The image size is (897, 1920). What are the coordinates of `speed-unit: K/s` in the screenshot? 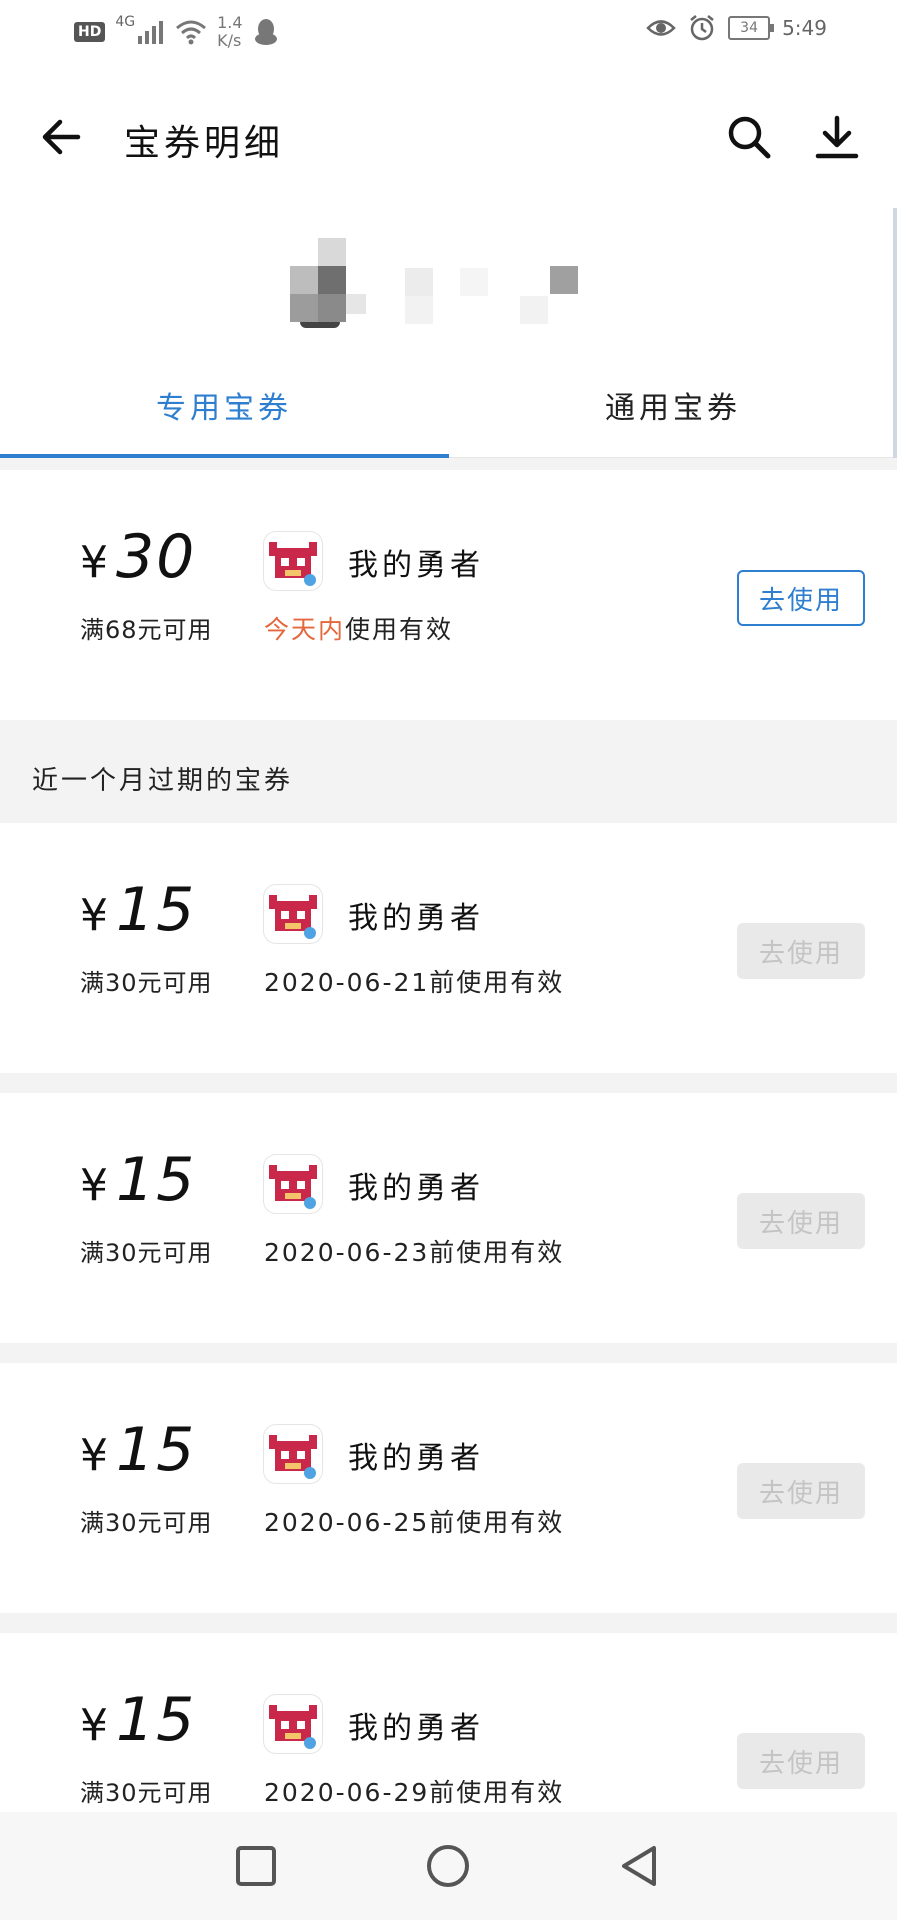 It's located at (229, 40).